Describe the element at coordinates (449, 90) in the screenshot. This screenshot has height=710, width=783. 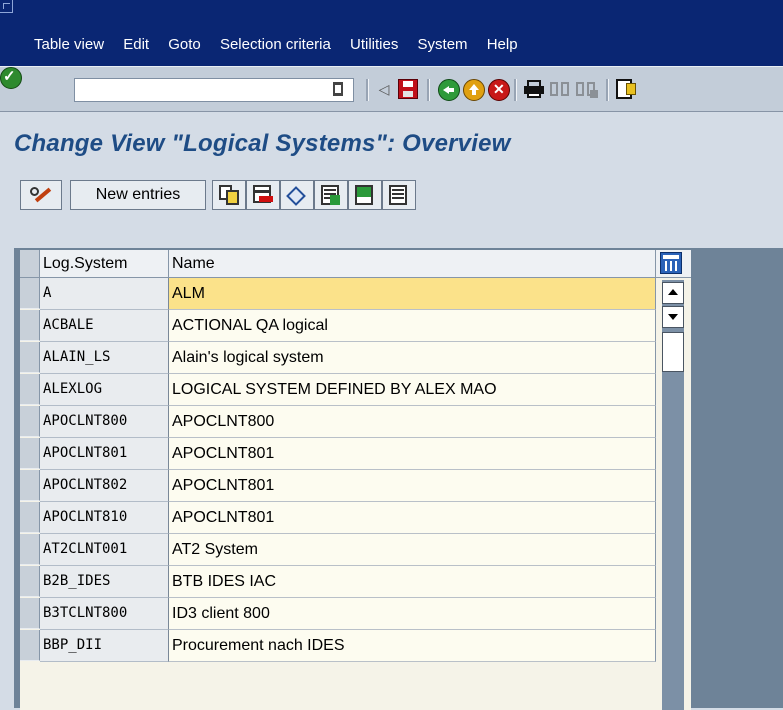
I see `back-icon` at that location.